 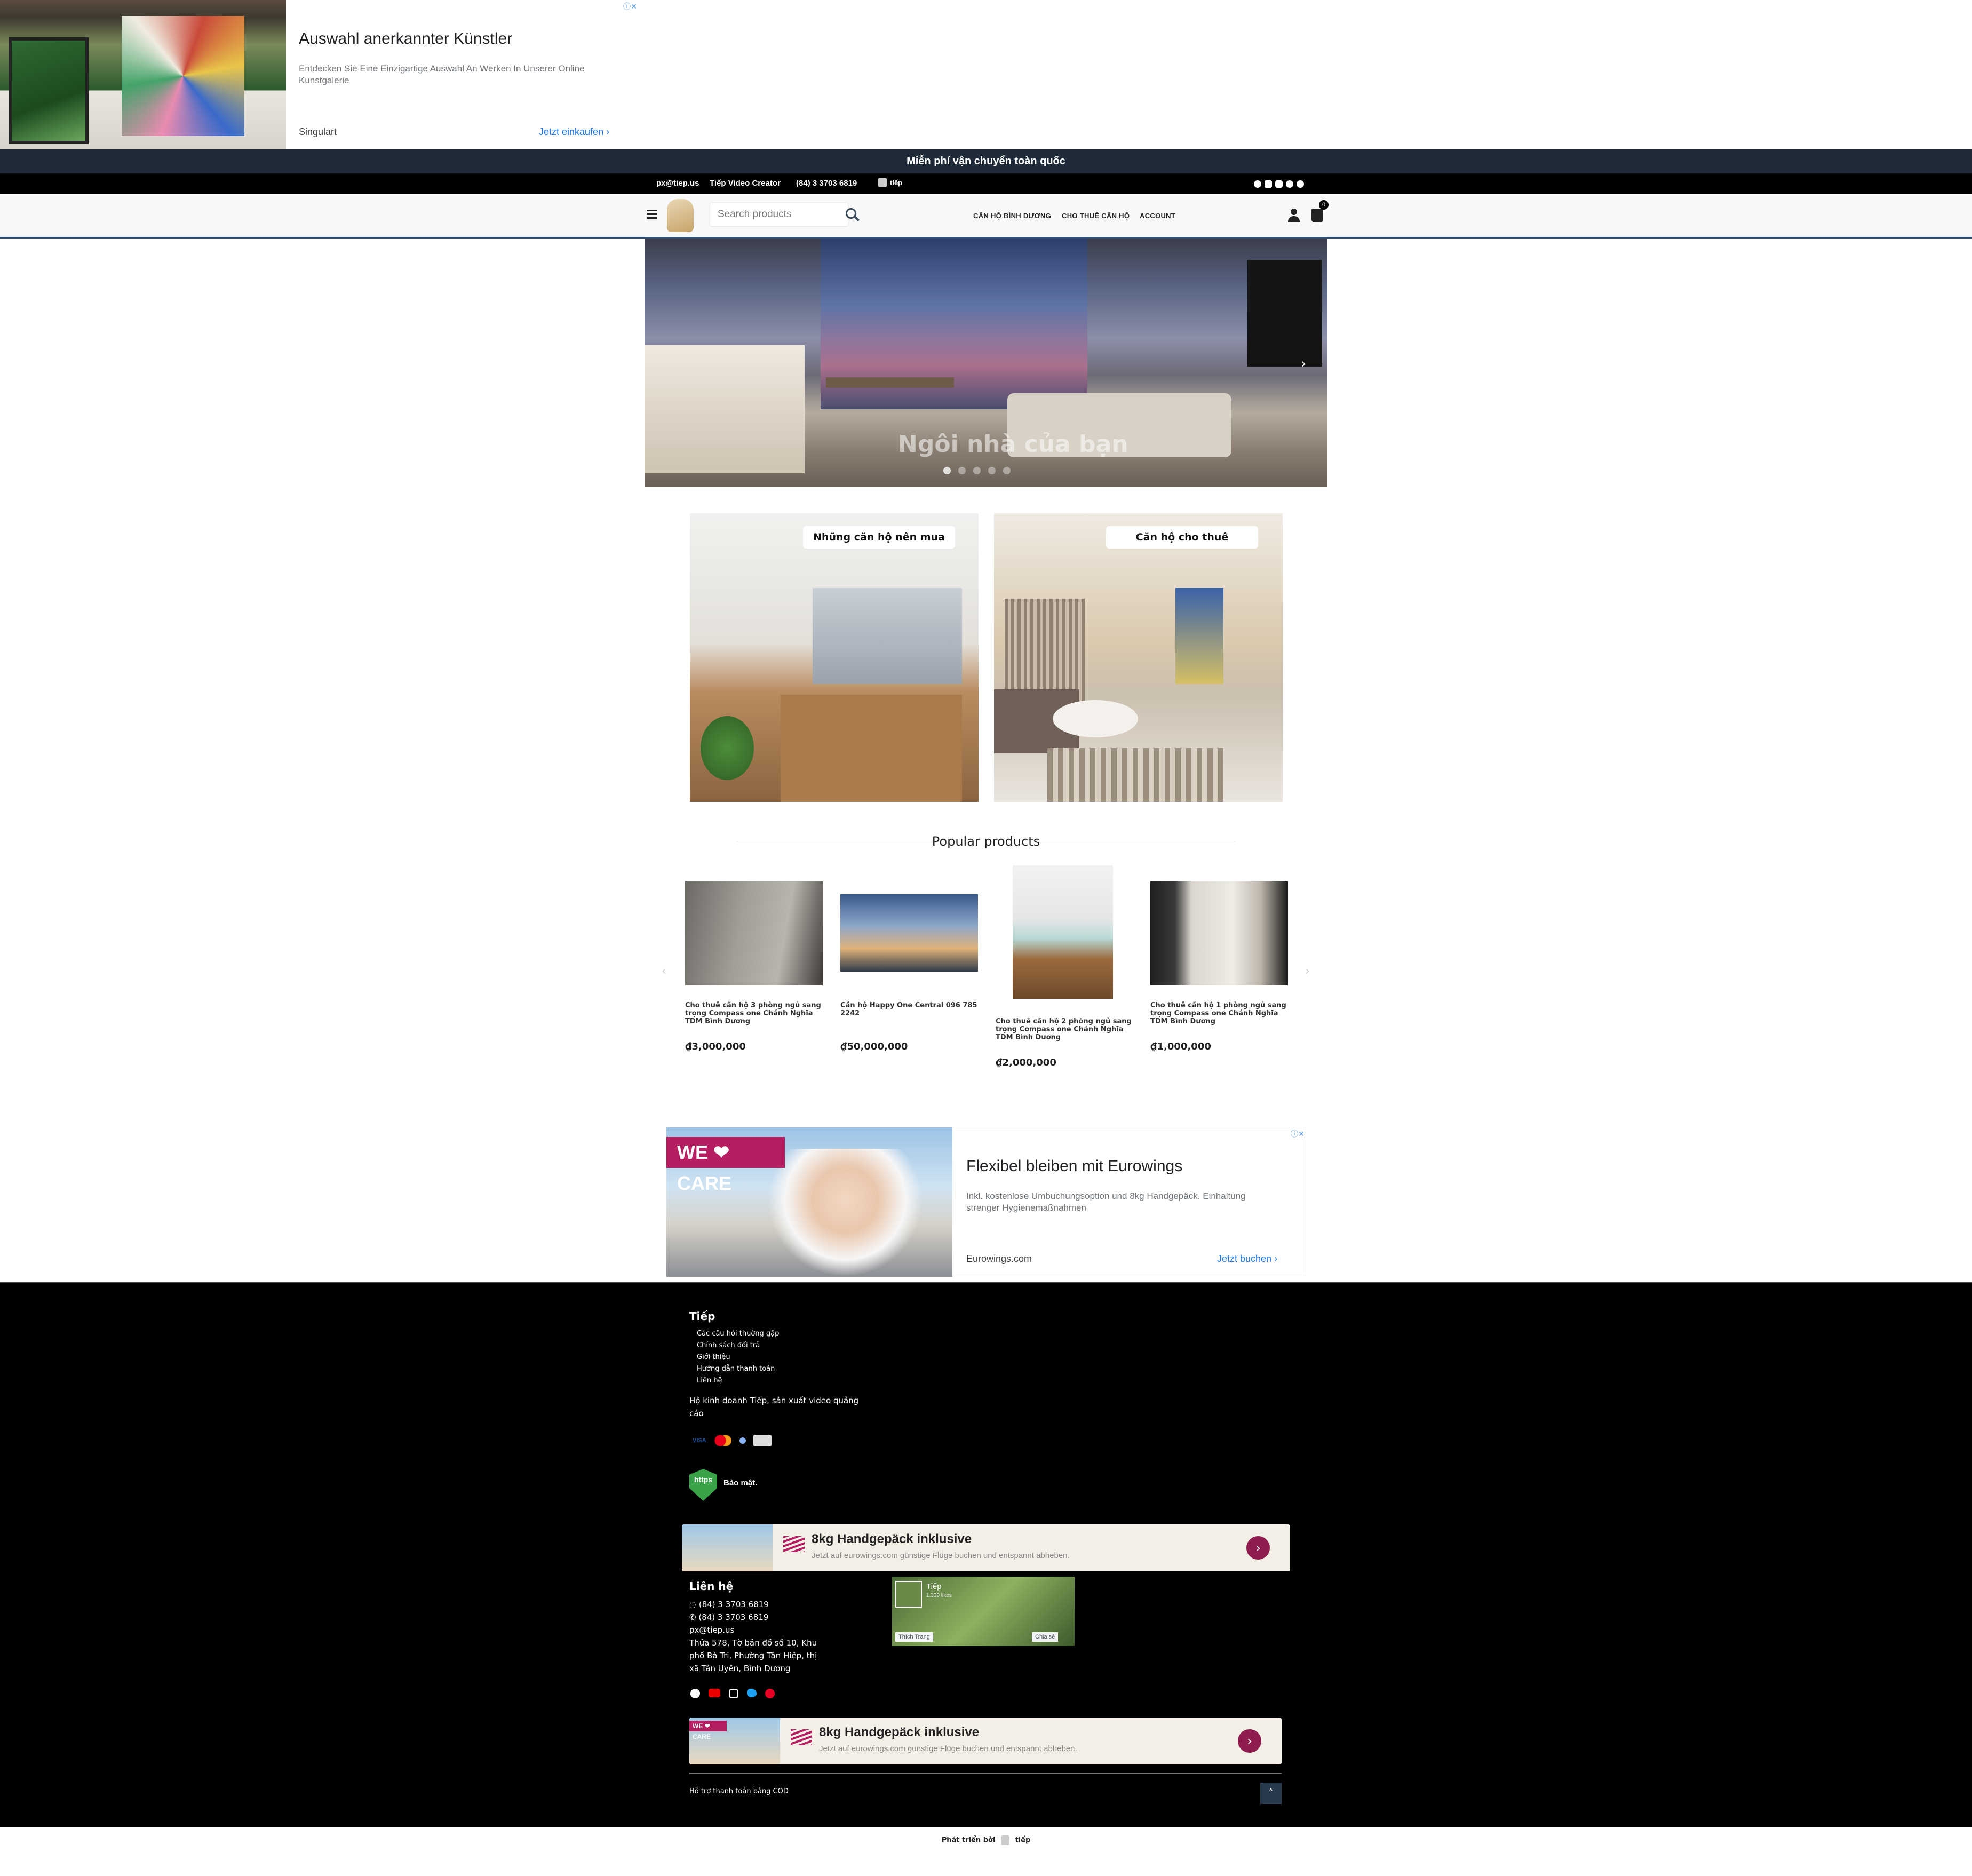 I want to click on whatsapp-icon: ◌, so click(x=694, y=1604).